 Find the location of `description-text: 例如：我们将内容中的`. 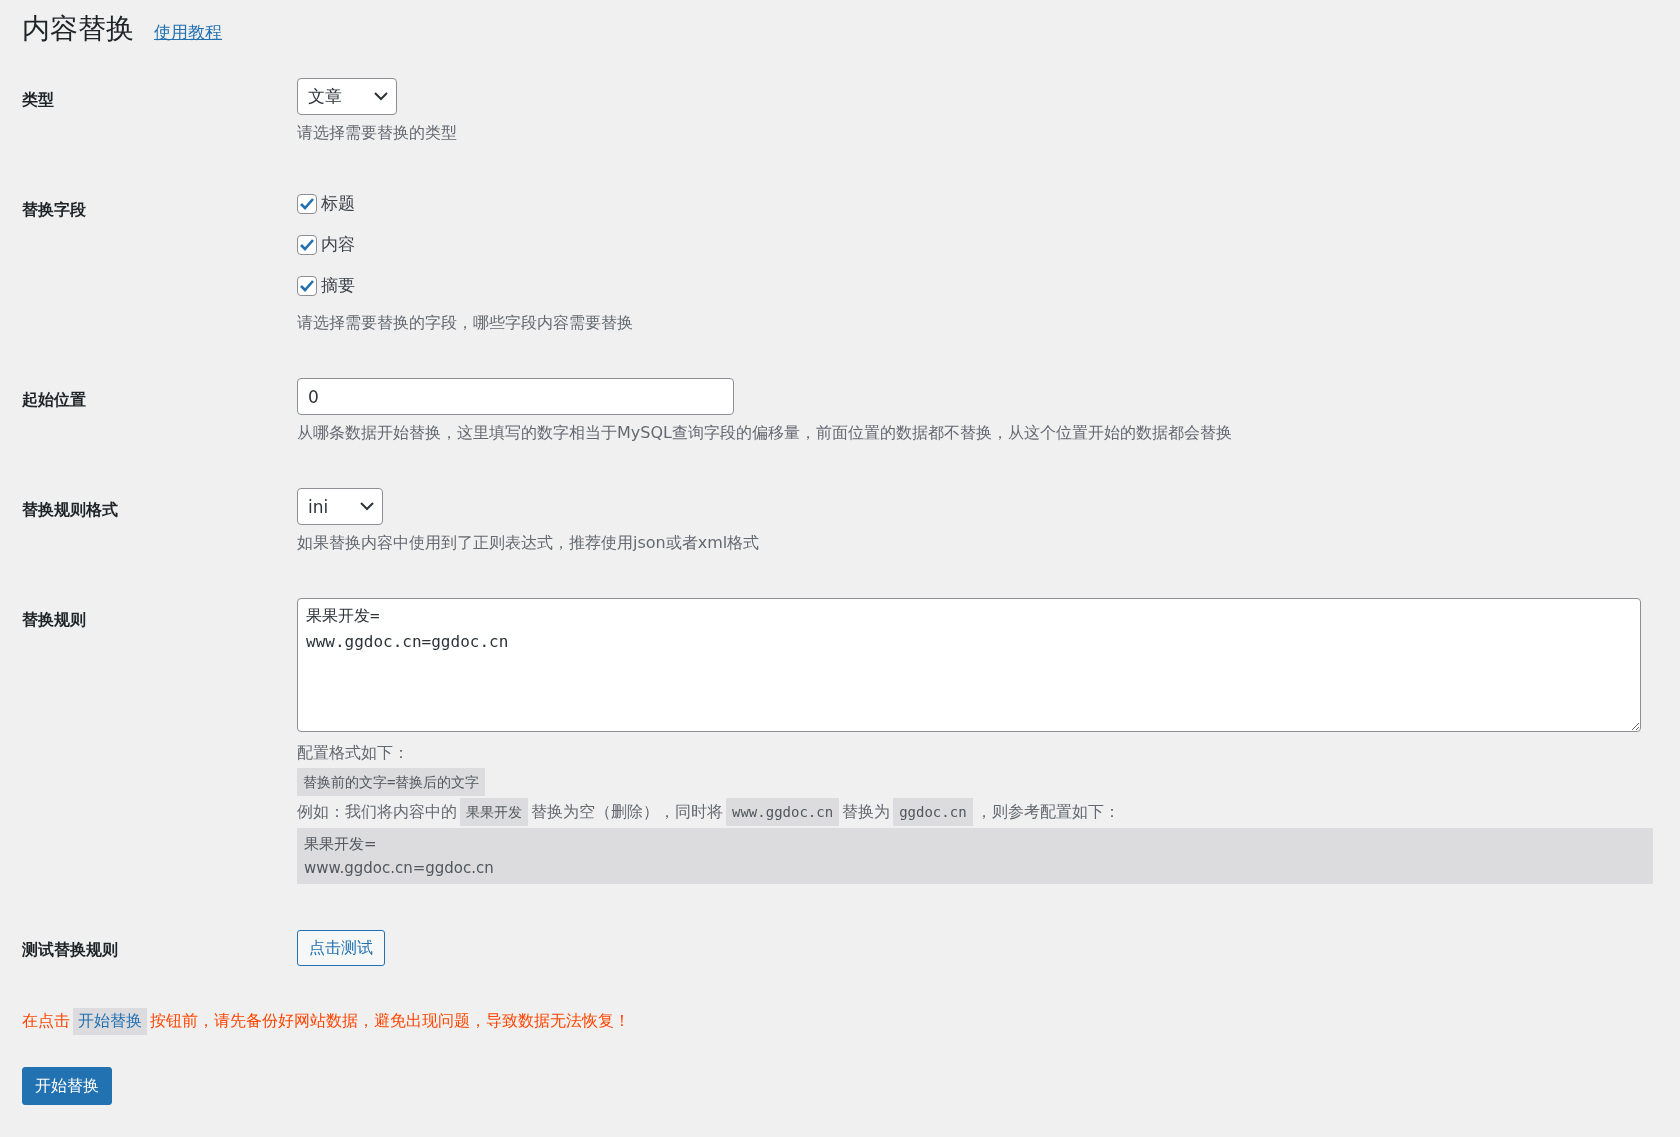

description-text: 例如：我们将内容中的 is located at coordinates (377, 812).